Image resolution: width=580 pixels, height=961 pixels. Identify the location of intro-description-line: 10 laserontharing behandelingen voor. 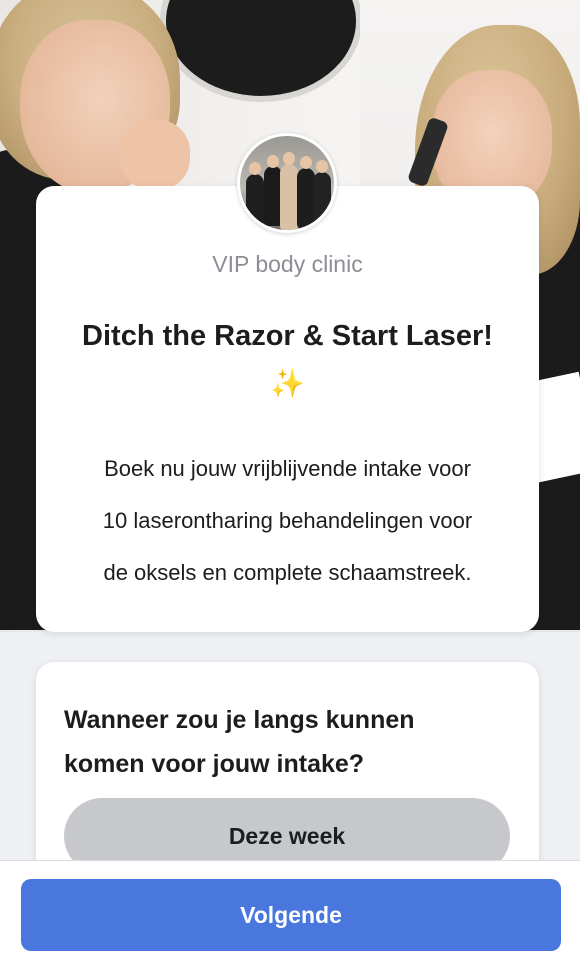
(287, 520).